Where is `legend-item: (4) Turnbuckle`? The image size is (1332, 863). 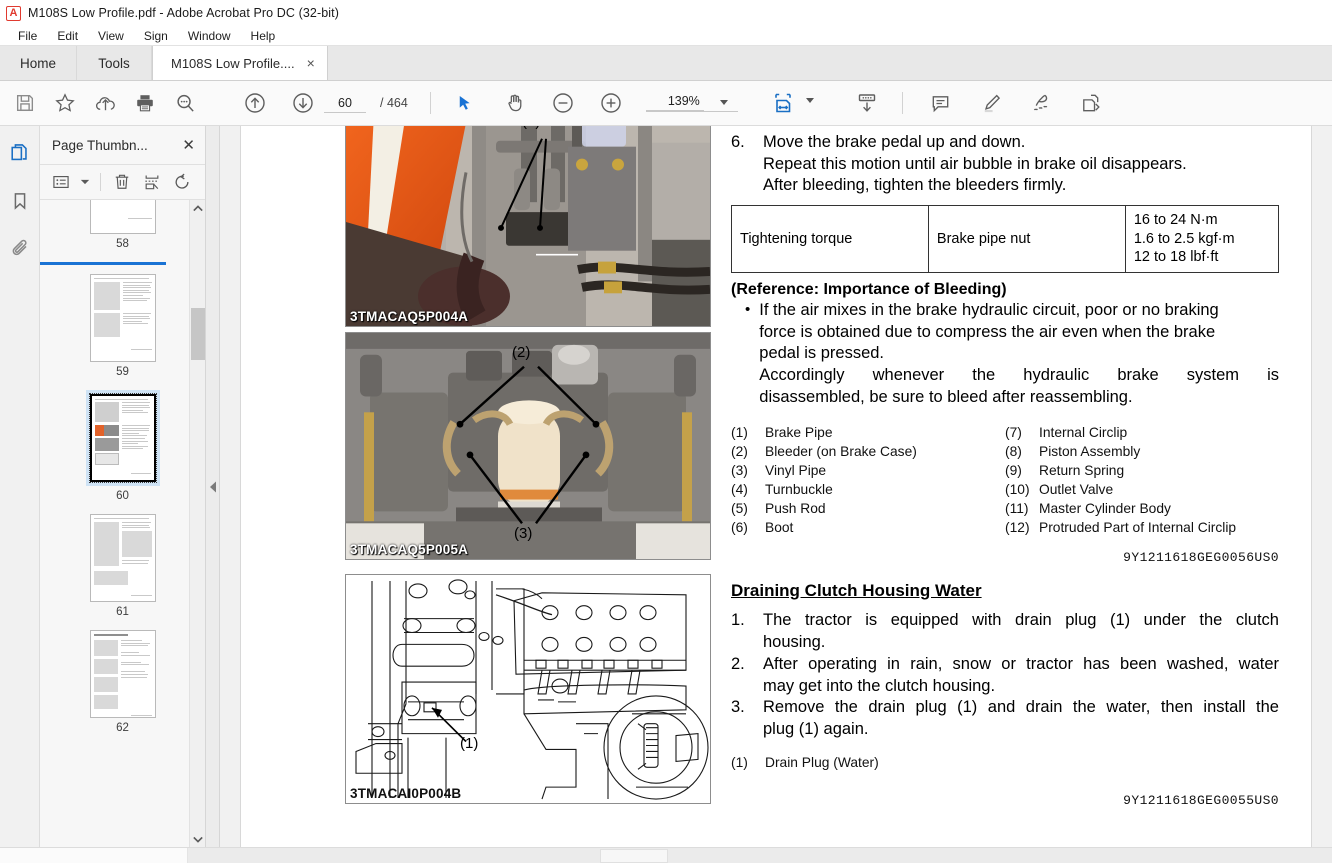 legend-item: (4) Turnbuckle is located at coordinates (868, 489).